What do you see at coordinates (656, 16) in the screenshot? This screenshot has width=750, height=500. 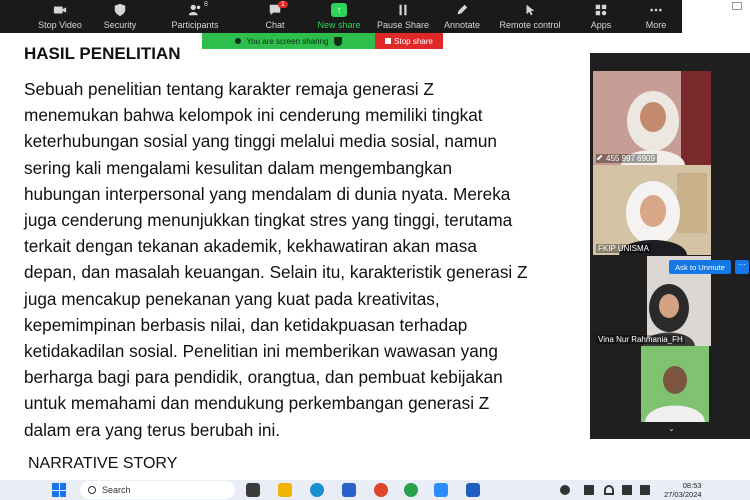 I see `more-button: More` at bounding box center [656, 16].